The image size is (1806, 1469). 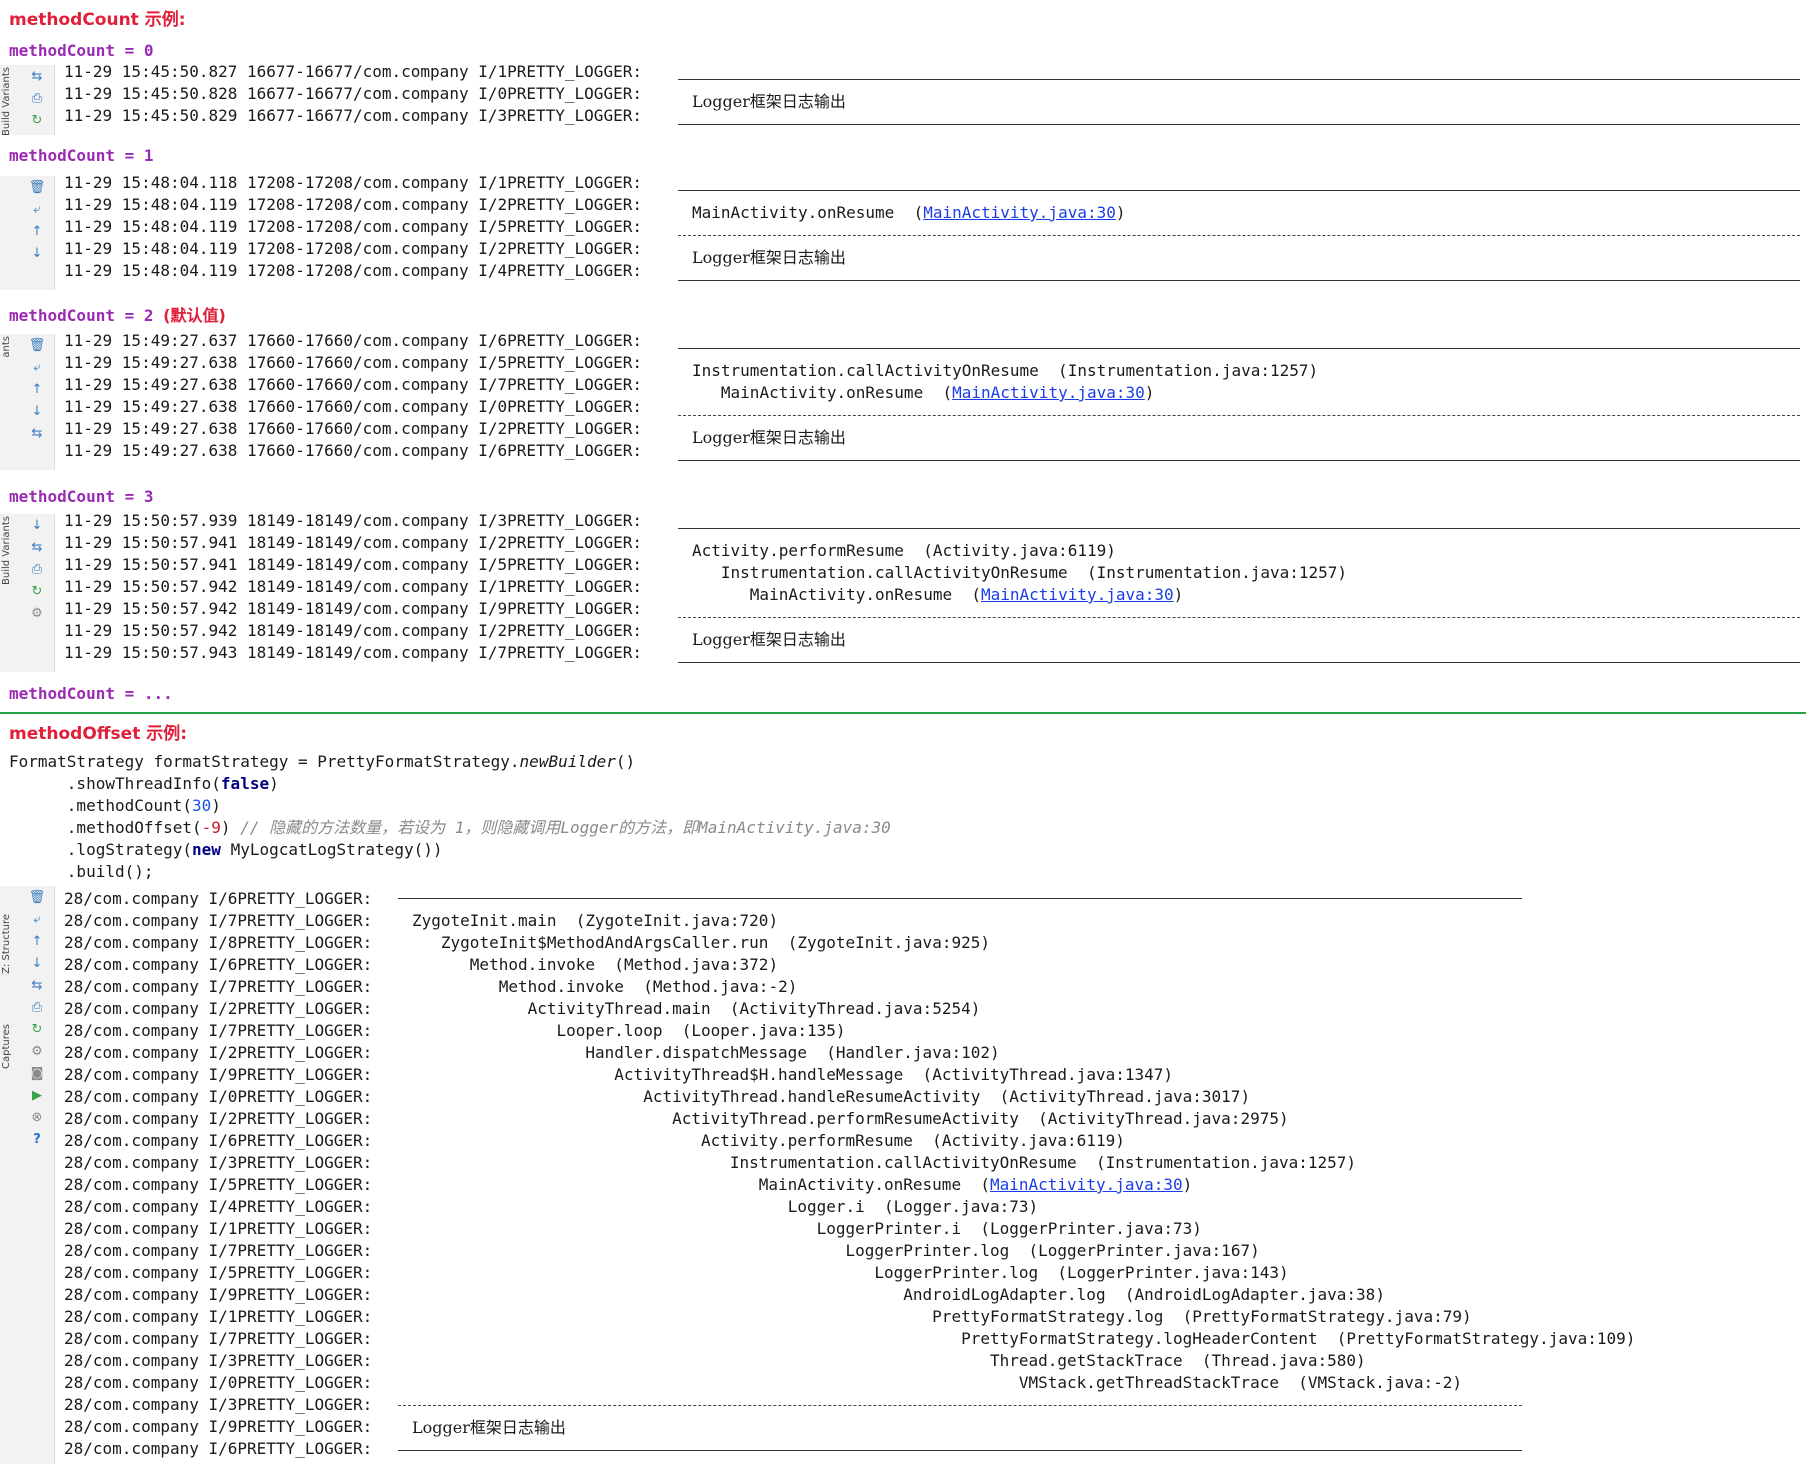 I want to click on close-circle-icon: ⊗, so click(x=37, y=1118).